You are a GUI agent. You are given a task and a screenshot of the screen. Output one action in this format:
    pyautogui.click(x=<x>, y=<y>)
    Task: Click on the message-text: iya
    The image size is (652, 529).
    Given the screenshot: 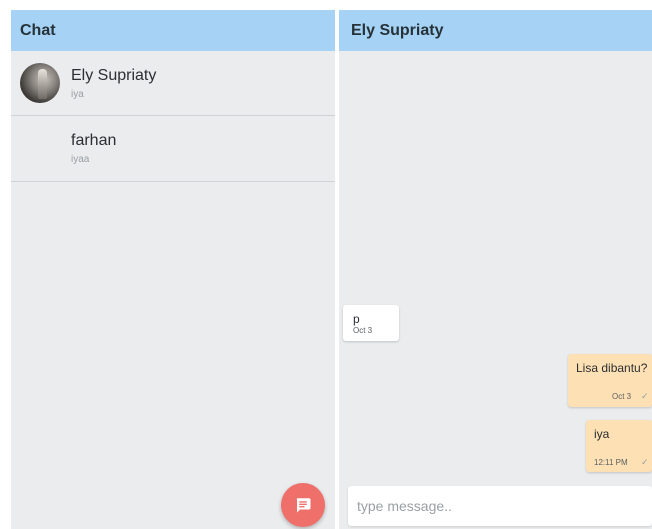 What is the action you would take?
    pyautogui.click(x=602, y=434)
    